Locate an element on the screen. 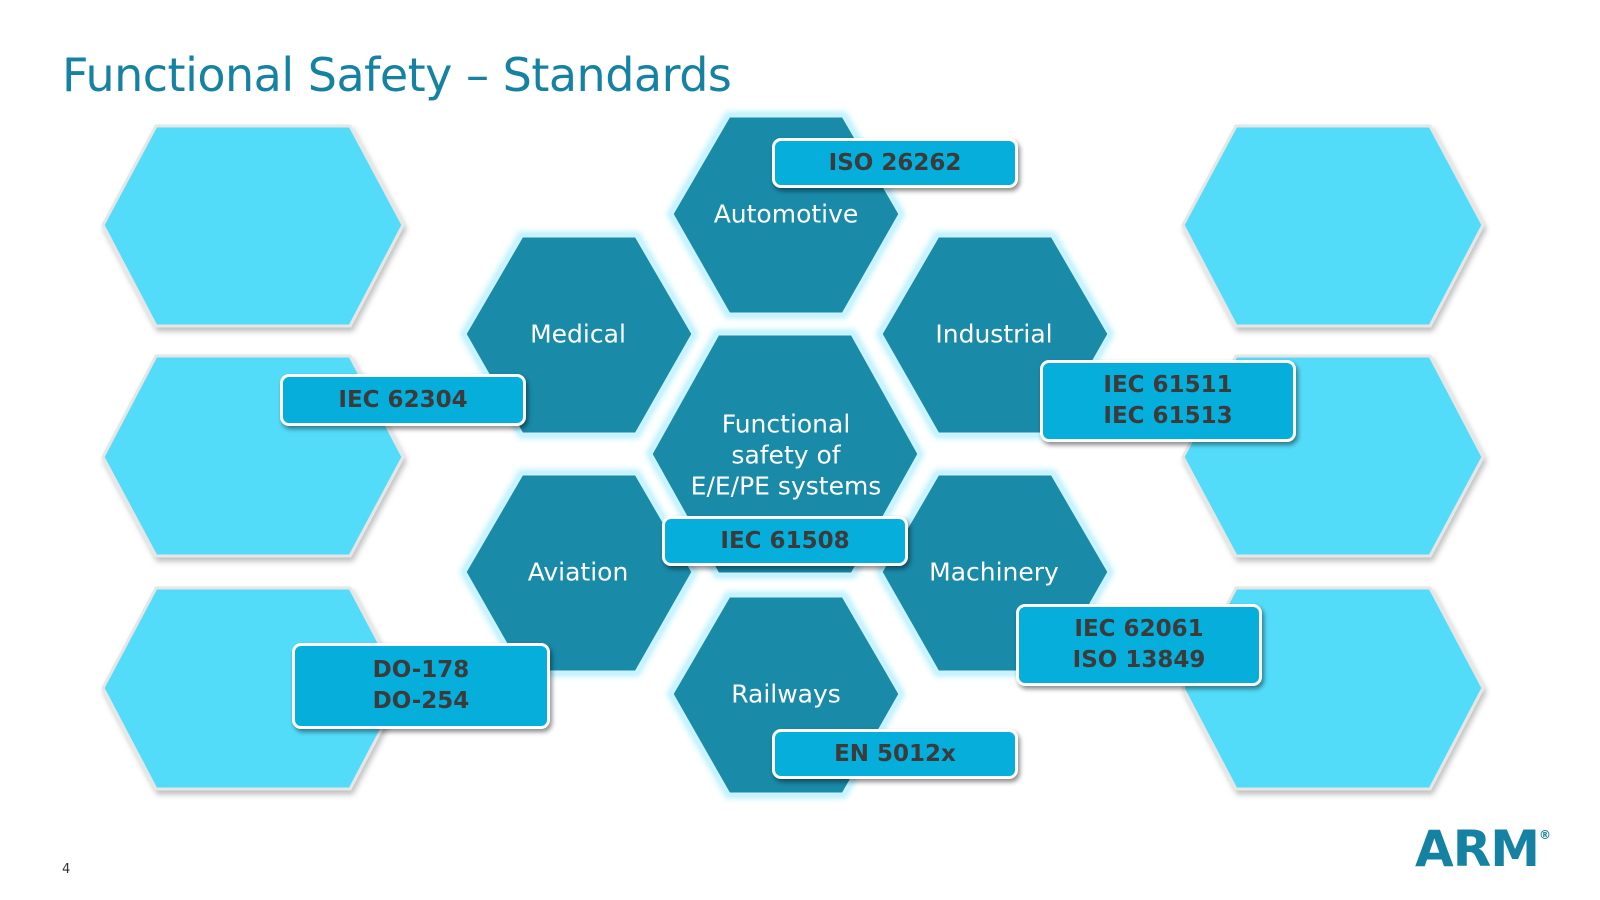 The height and width of the screenshot is (900, 1600). page-number: 4 is located at coordinates (66, 869).